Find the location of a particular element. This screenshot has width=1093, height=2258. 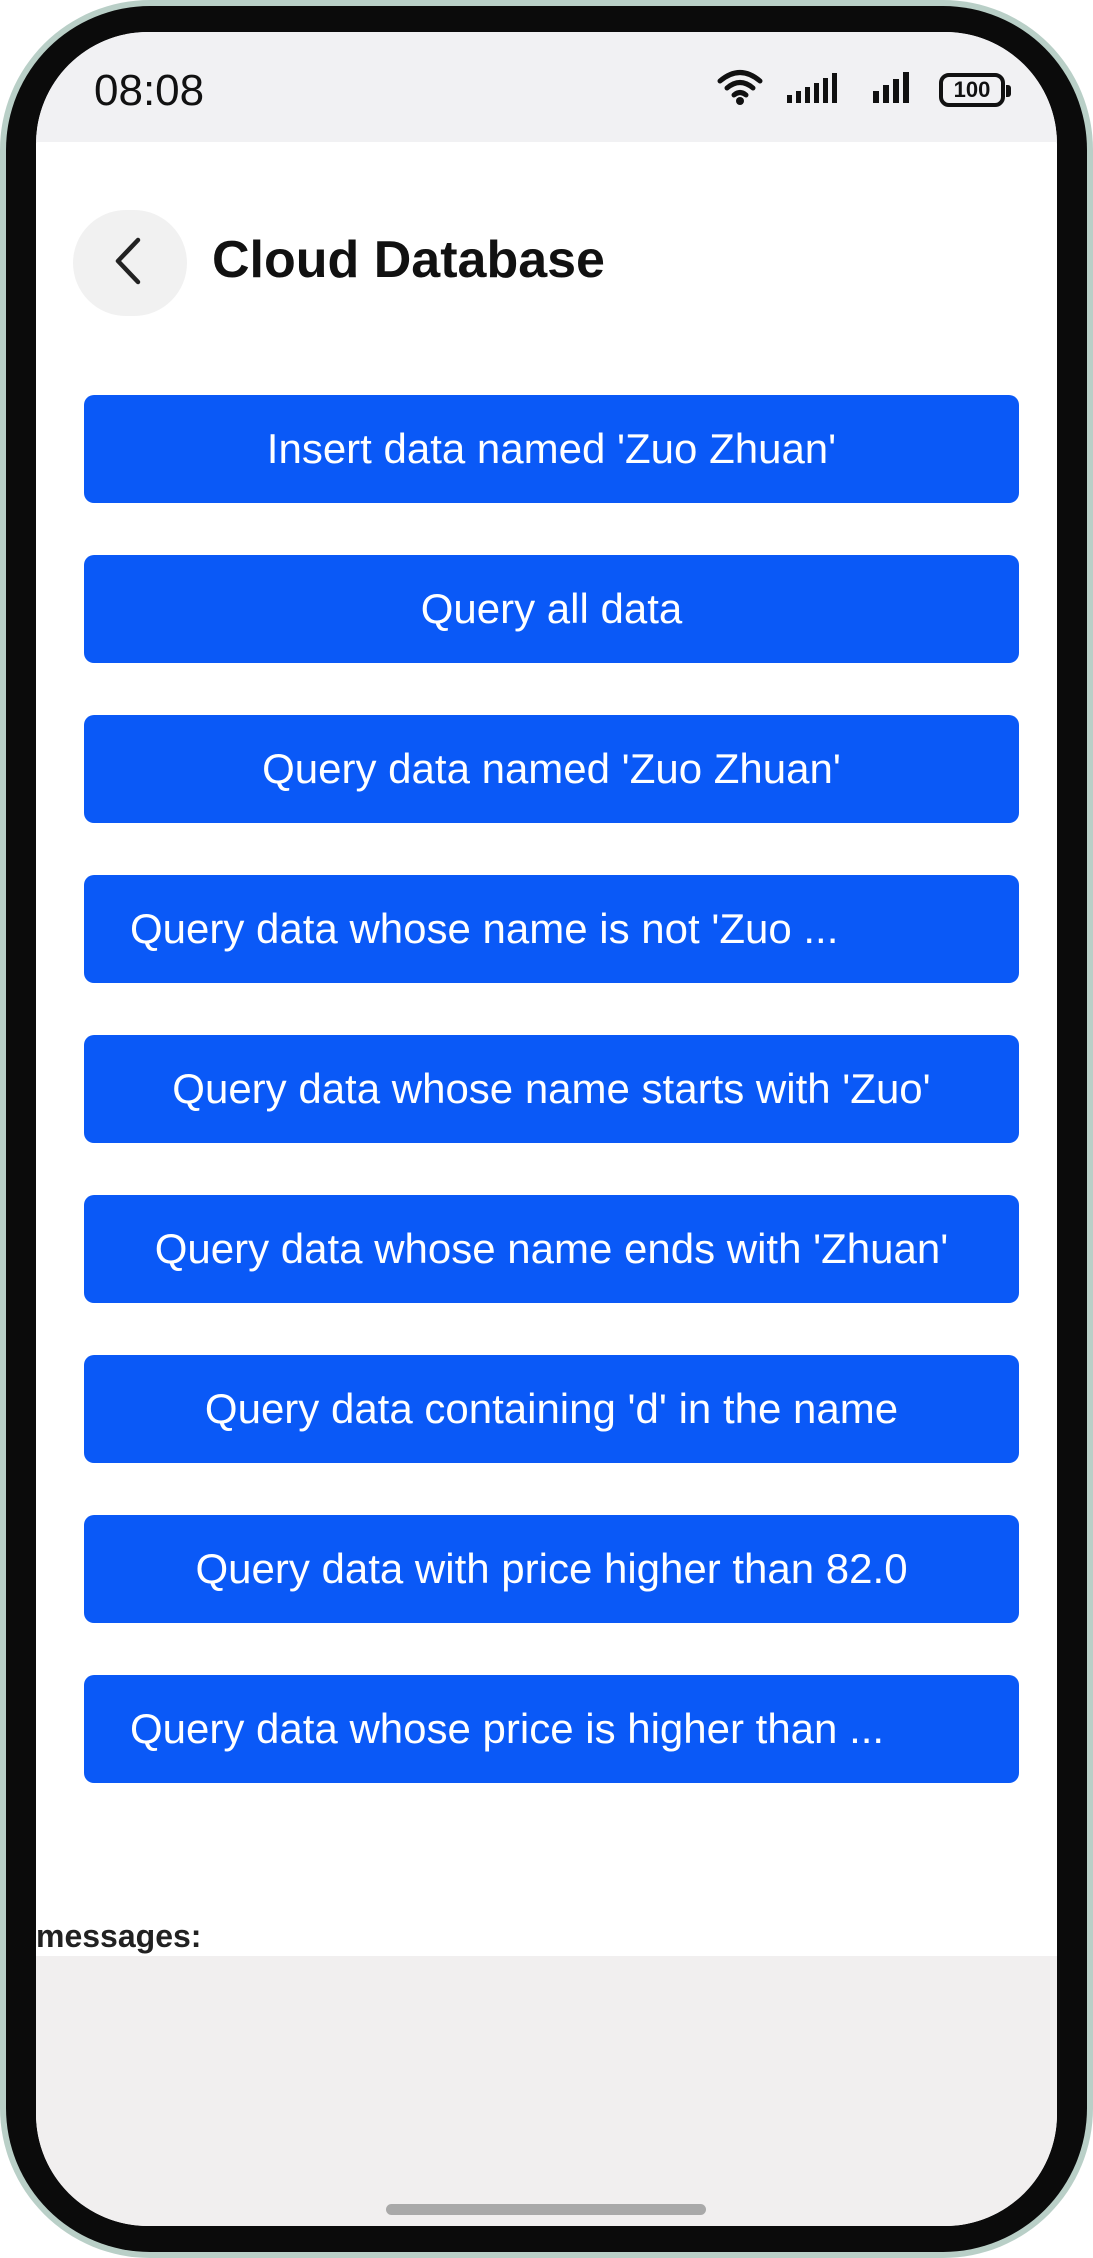

wifi-icon is located at coordinates (740, 89).